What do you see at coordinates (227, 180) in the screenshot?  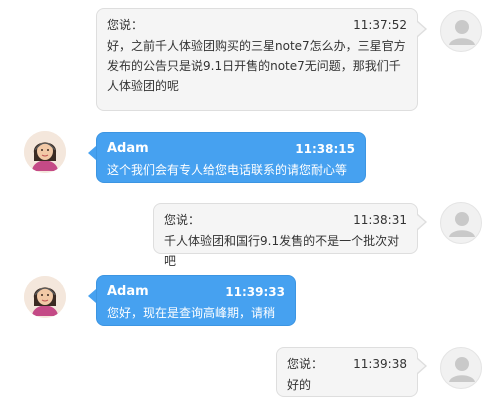 I see `message-text: 这个我们会有专人给您电话联系的请您耐心等候` at bounding box center [227, 180].